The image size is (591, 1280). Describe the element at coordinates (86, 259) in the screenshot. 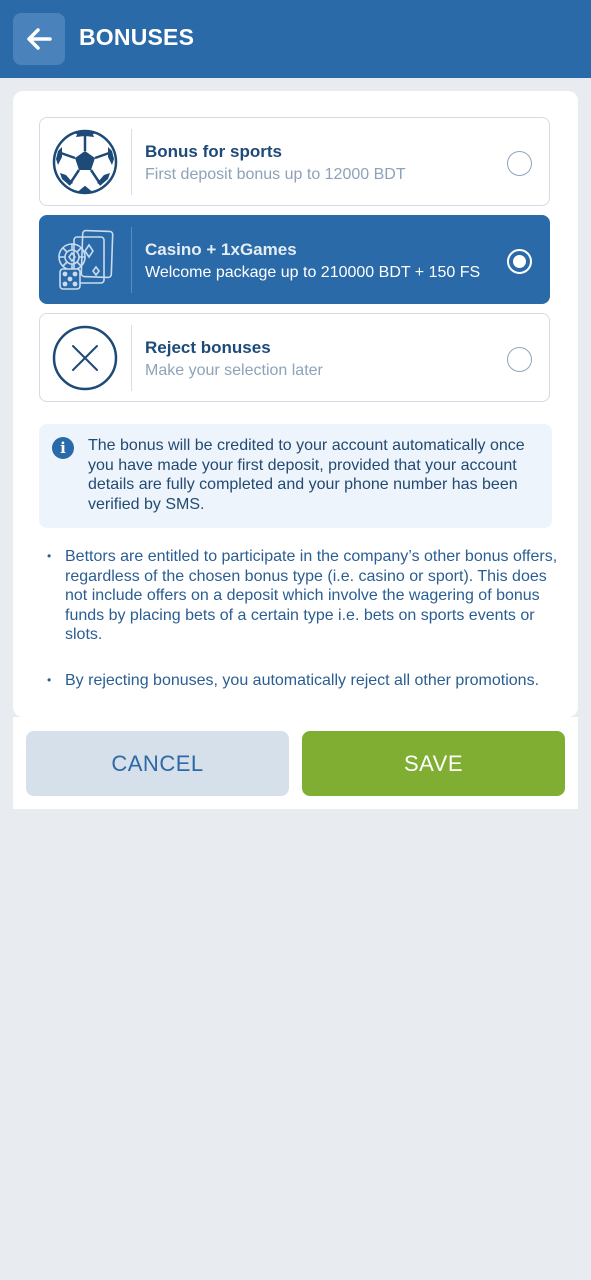

I see `casino-cards-dice-icon` at that location.